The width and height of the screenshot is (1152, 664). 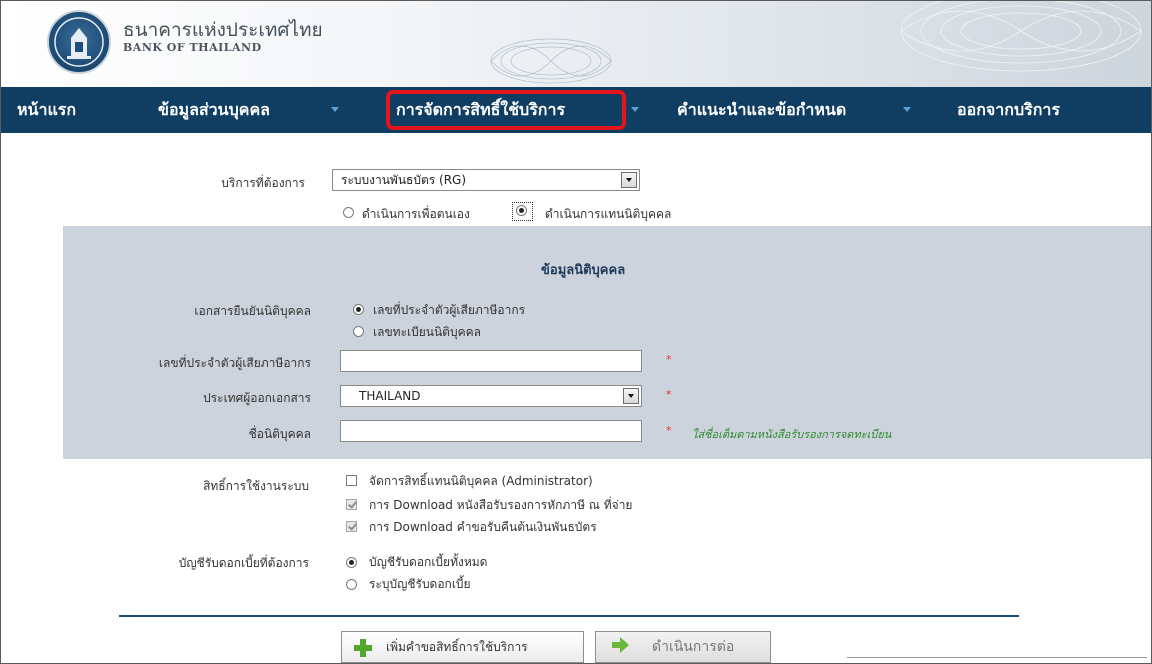 I want to click on header: ธนาคารแห่งประเทศไทย BANK OF THAILAND, so click(x=576, y=44).